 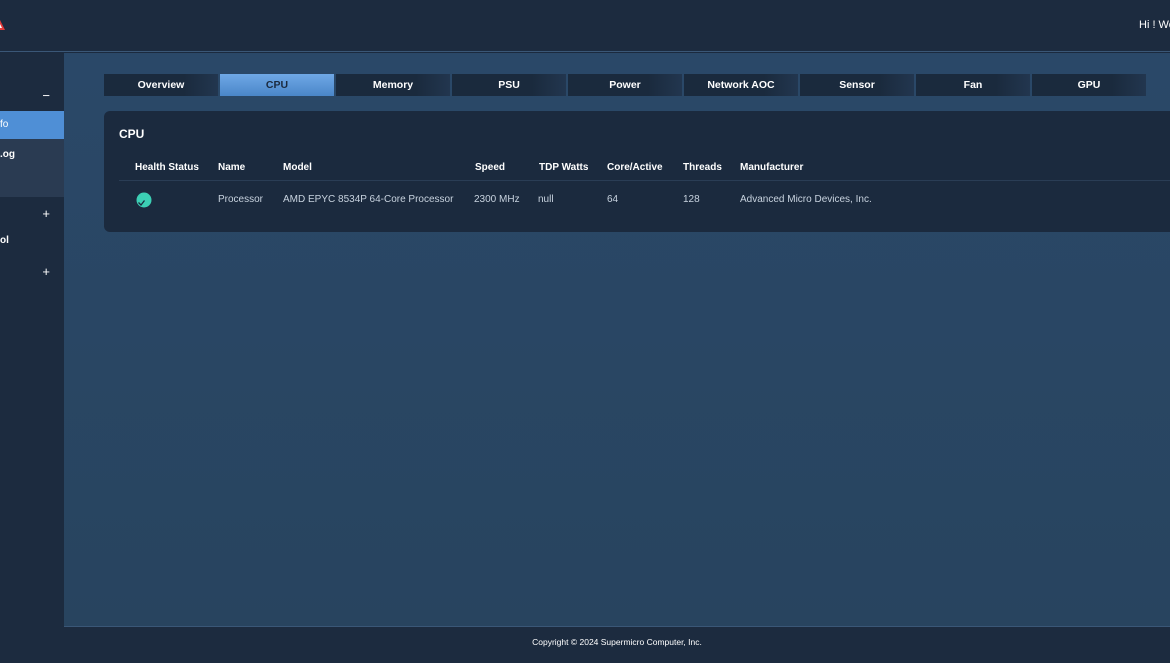 What do you see at coordinates (32, 242) in the screenshot?
I see `sidebar-item-remote-control: ol` at bounding box center [32, 242].